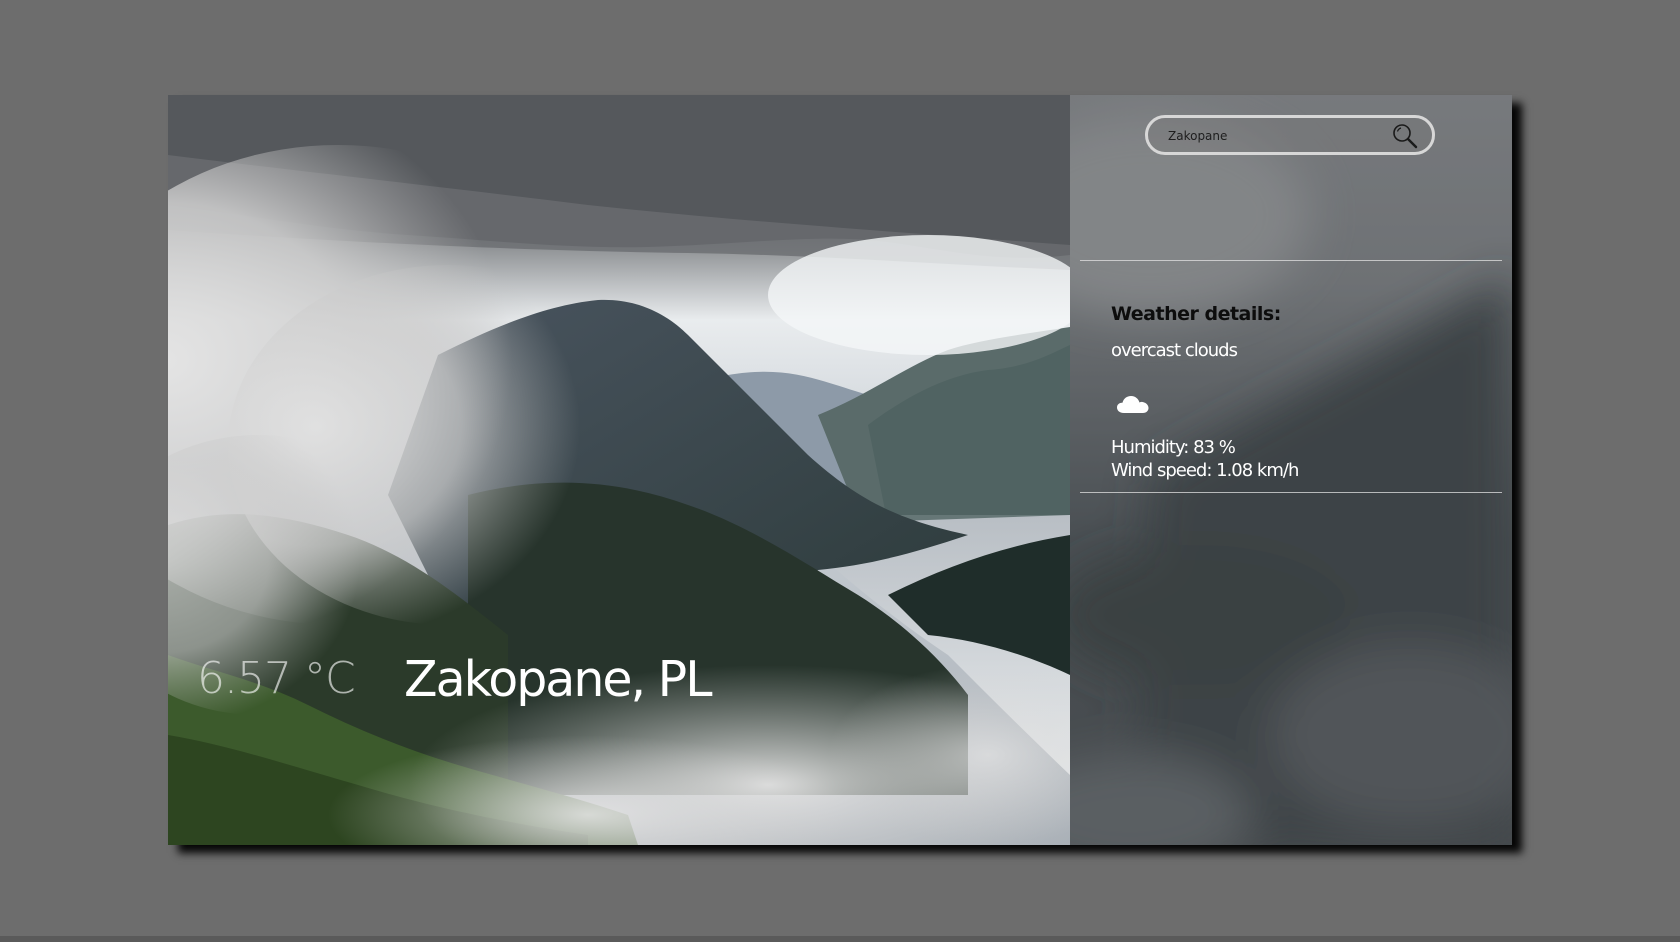  I want to click on search-bar, so click(1290, 135).